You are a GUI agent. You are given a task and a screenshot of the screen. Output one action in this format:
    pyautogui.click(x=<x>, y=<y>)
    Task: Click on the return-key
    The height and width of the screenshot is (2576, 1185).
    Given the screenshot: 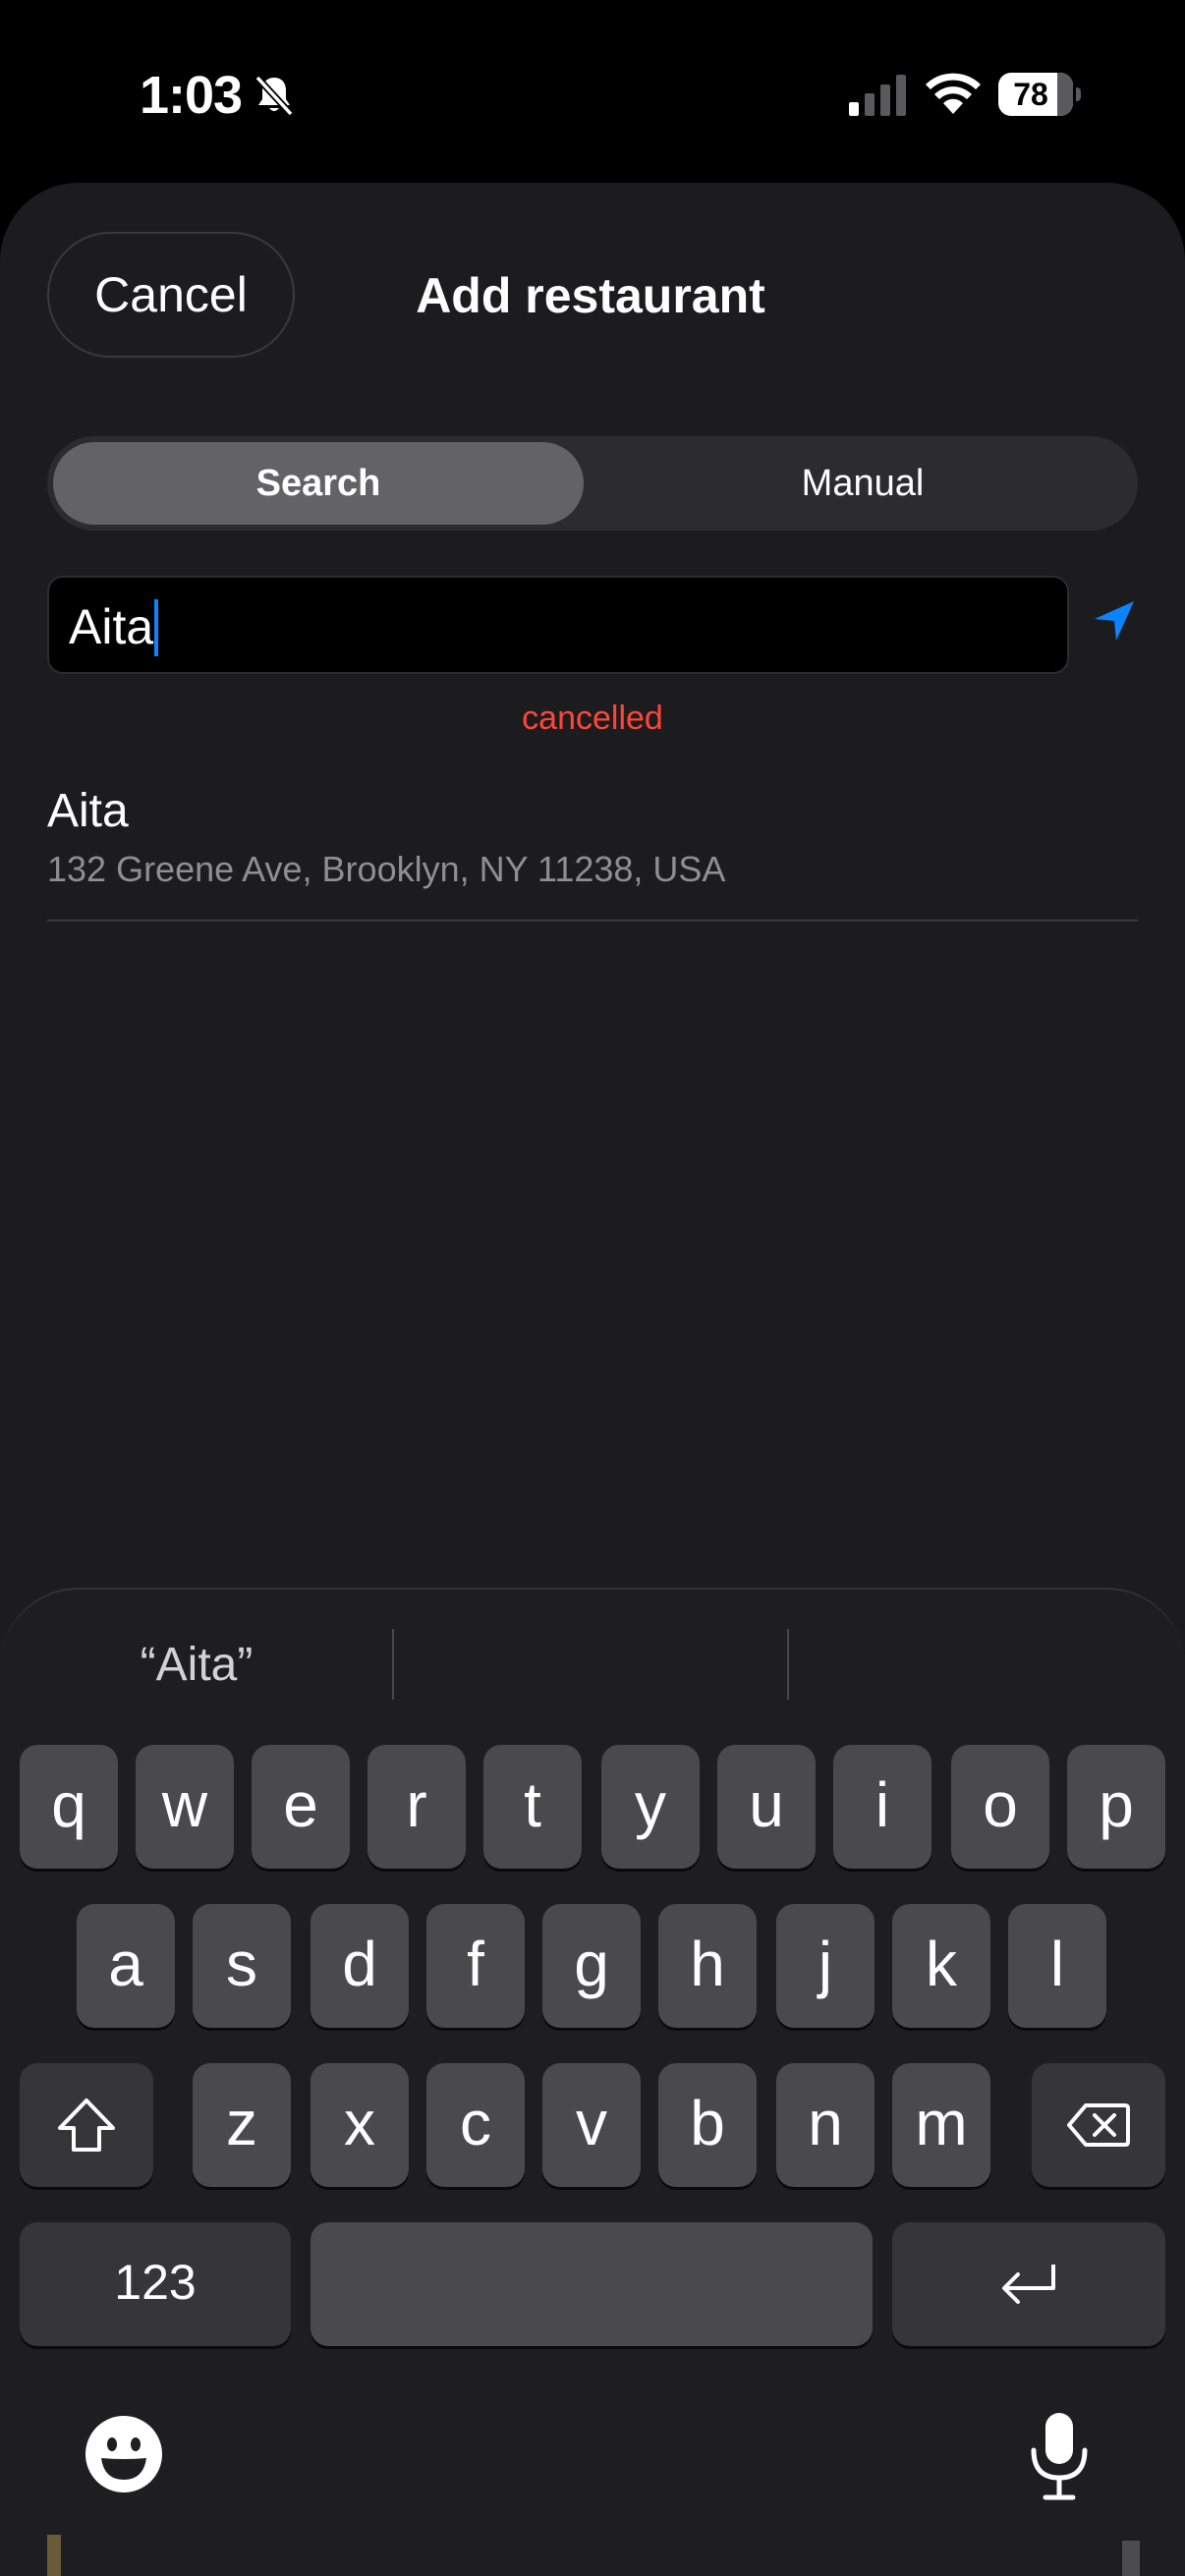 What is the action you would take?
    pyautogui.click(x=1029, y=2284)
    